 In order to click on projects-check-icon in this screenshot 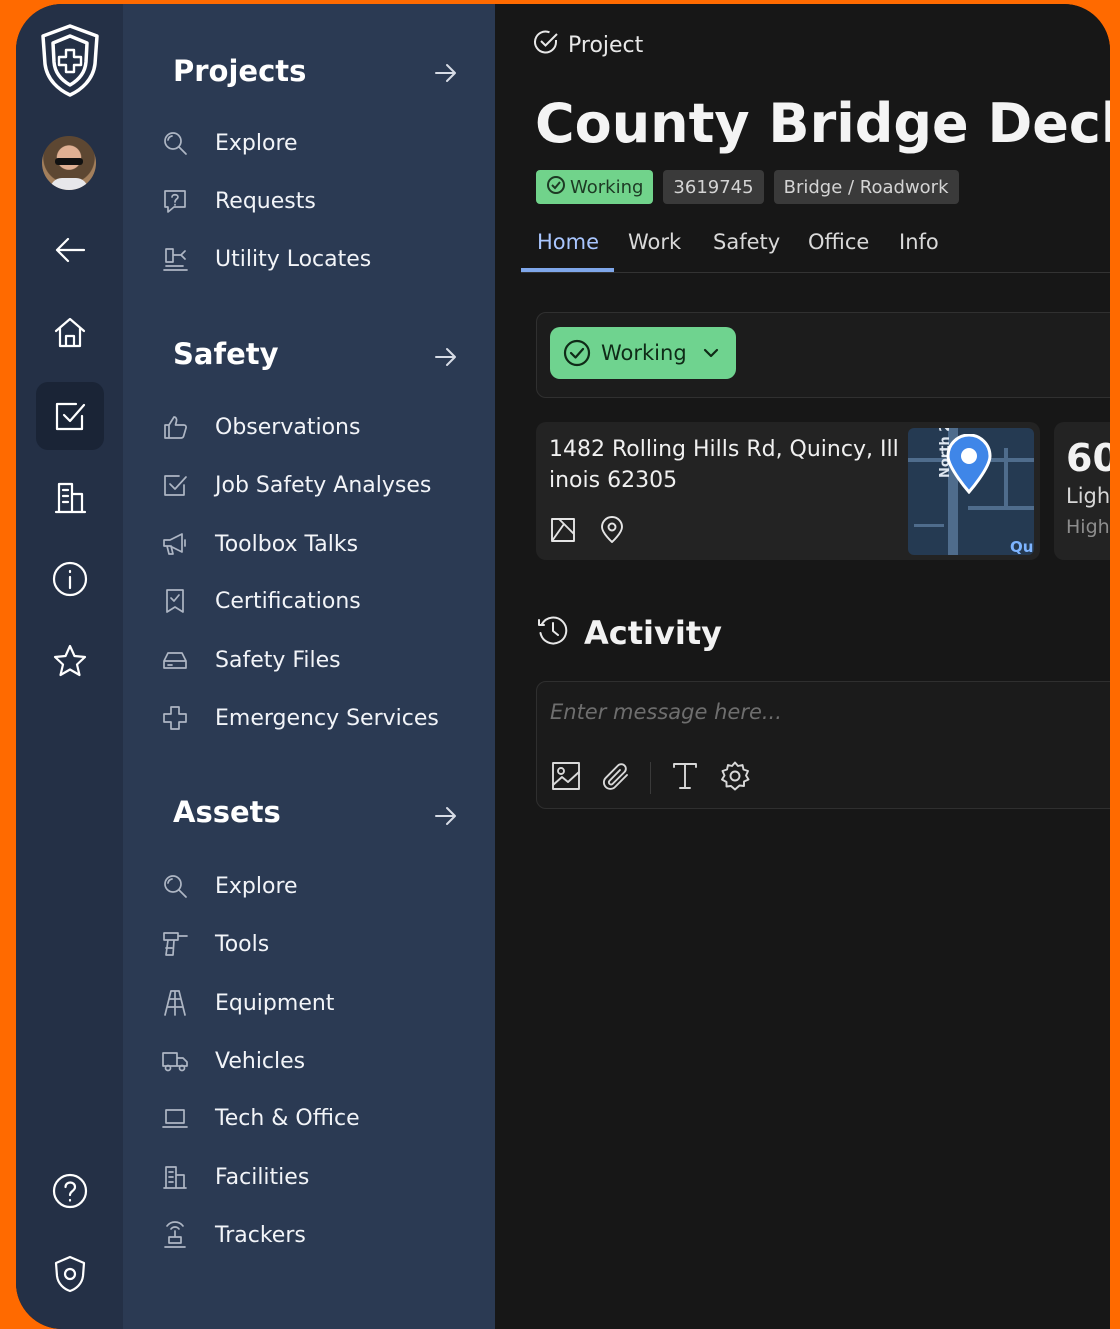, I will do `click(70, 416)`.